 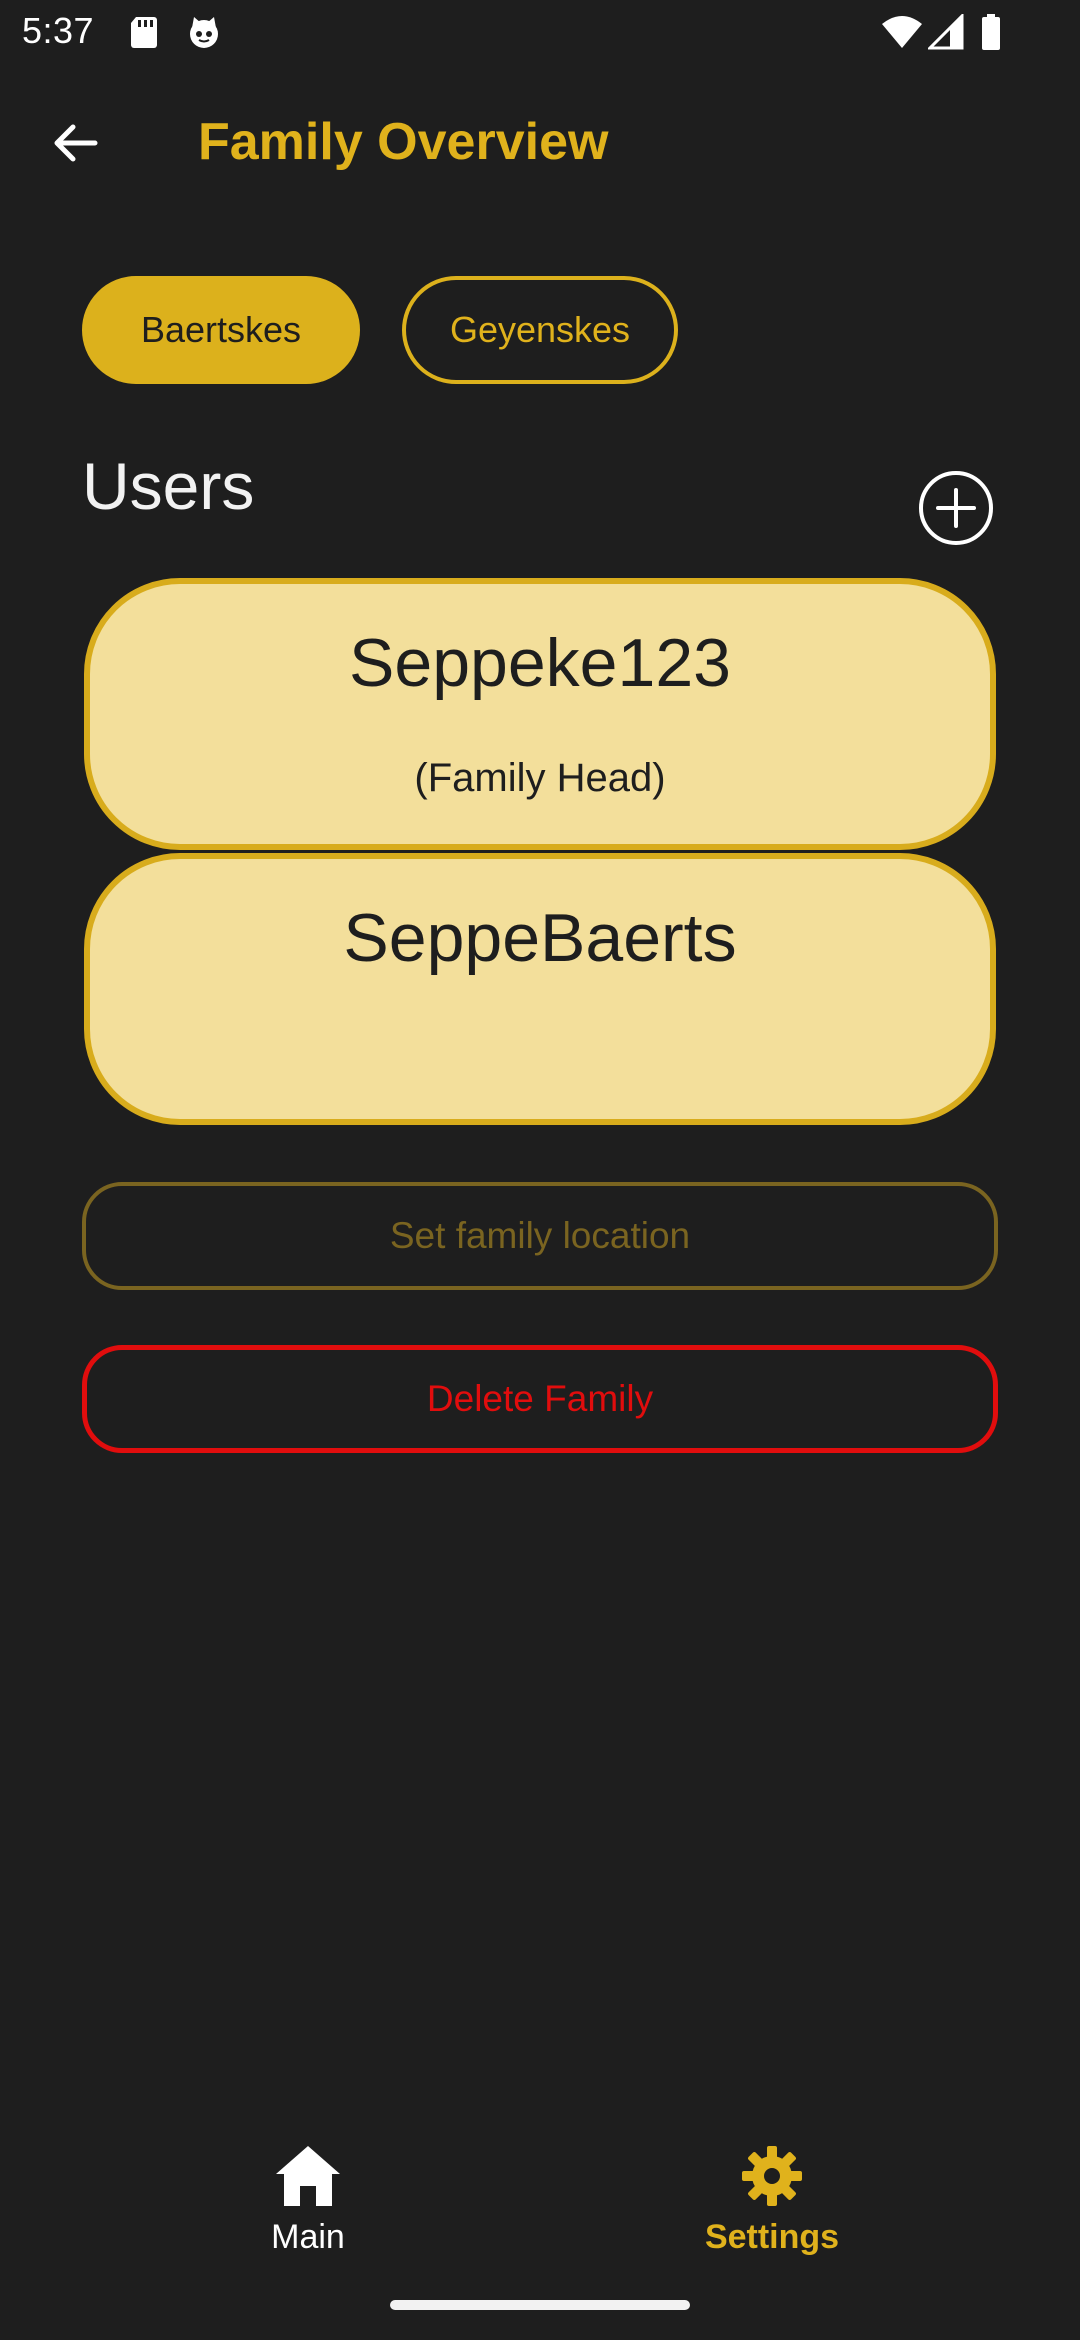 I want to click on status-bar: 5:37, so click(x=540, y=32).